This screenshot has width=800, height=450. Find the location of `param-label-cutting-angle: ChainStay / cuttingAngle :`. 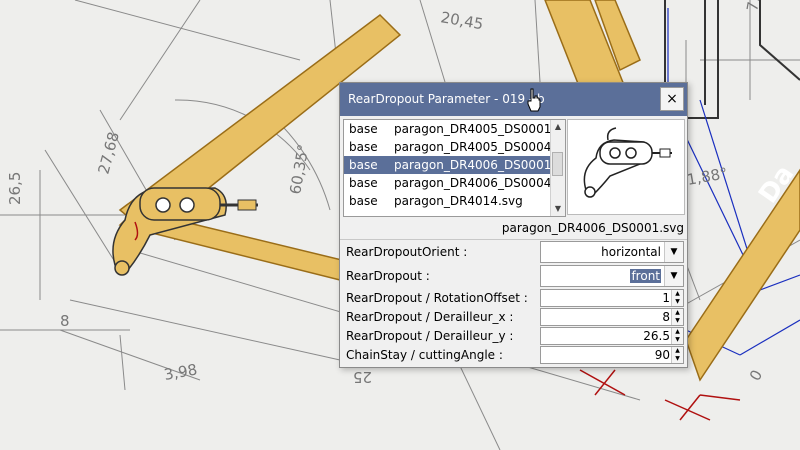

param-label-cutting-angle: ChainStay / cuttingAngle : is located at coordinates (424, 355).